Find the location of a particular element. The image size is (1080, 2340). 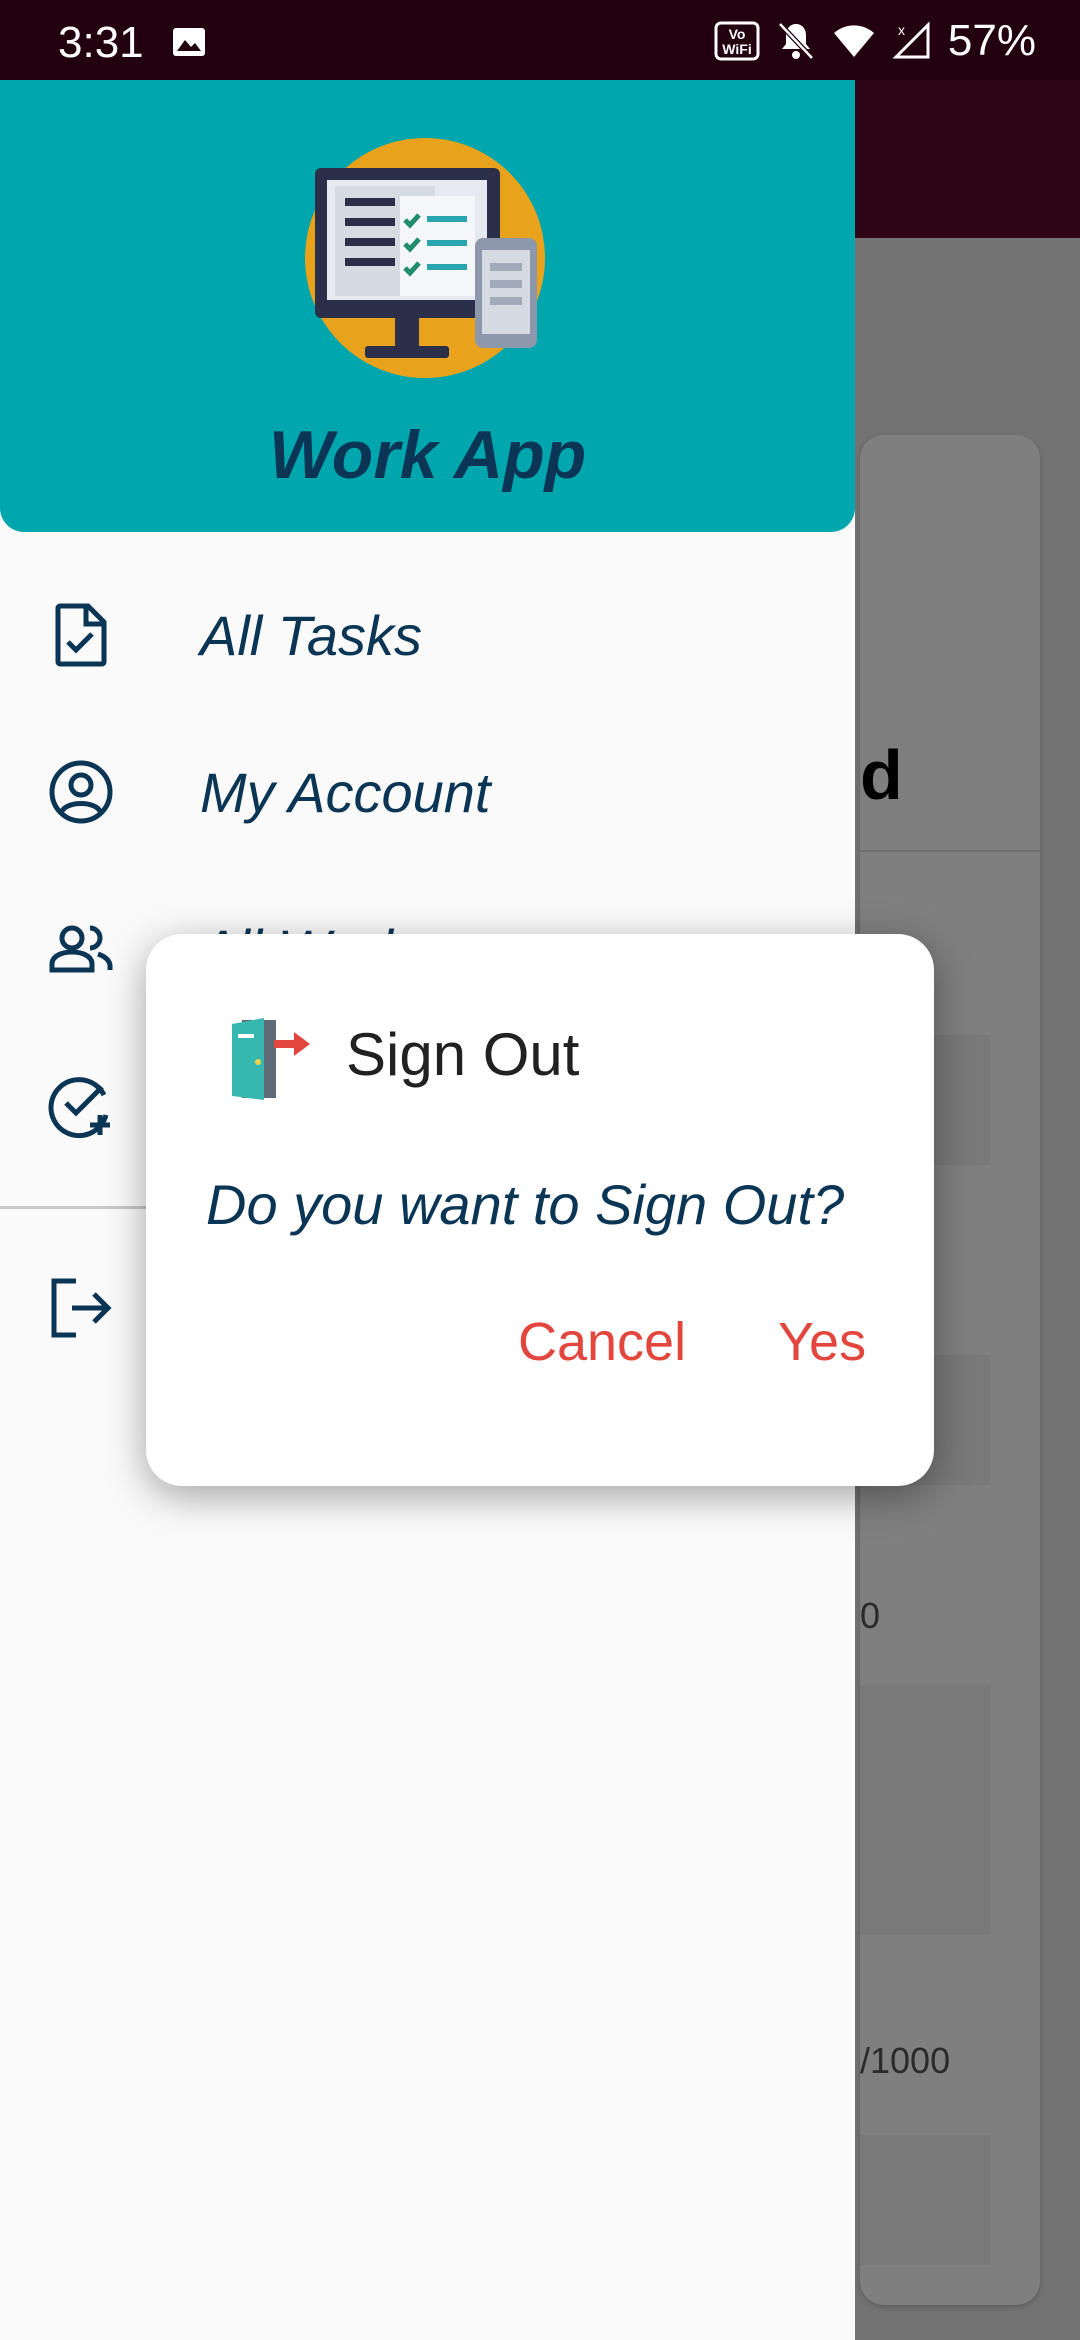

vowifi-icon: Vo WiFi is located at coordinates (737, 41).